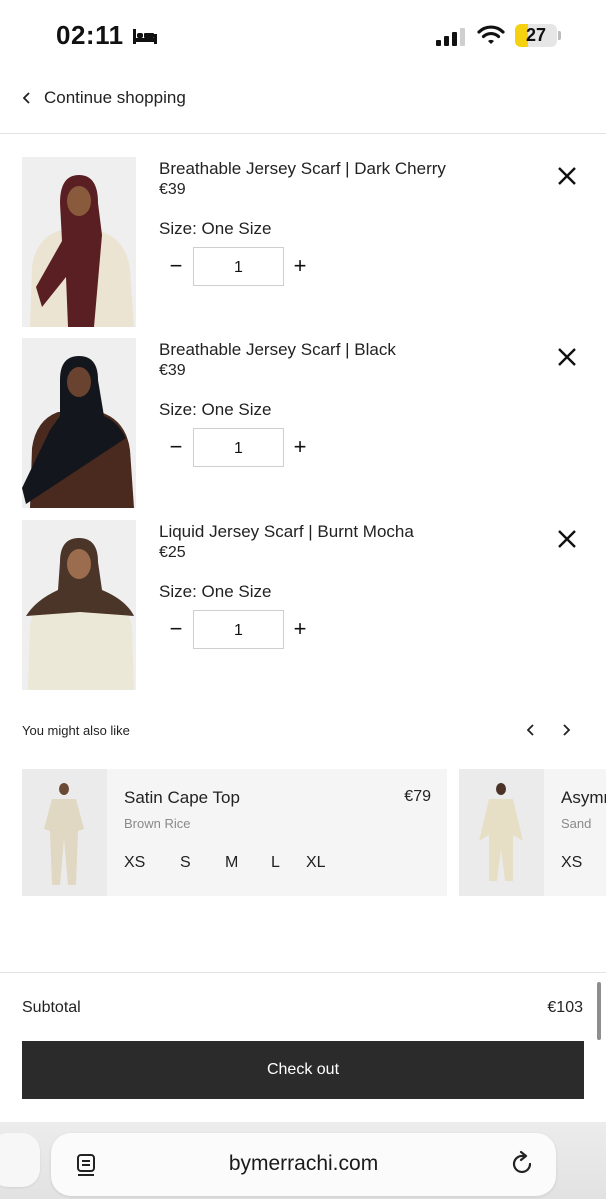 The image size is (606, 1199). Describe the element at coordinates (450, 37) in the screenshot. I see `cellular-signal-icon` at that location.